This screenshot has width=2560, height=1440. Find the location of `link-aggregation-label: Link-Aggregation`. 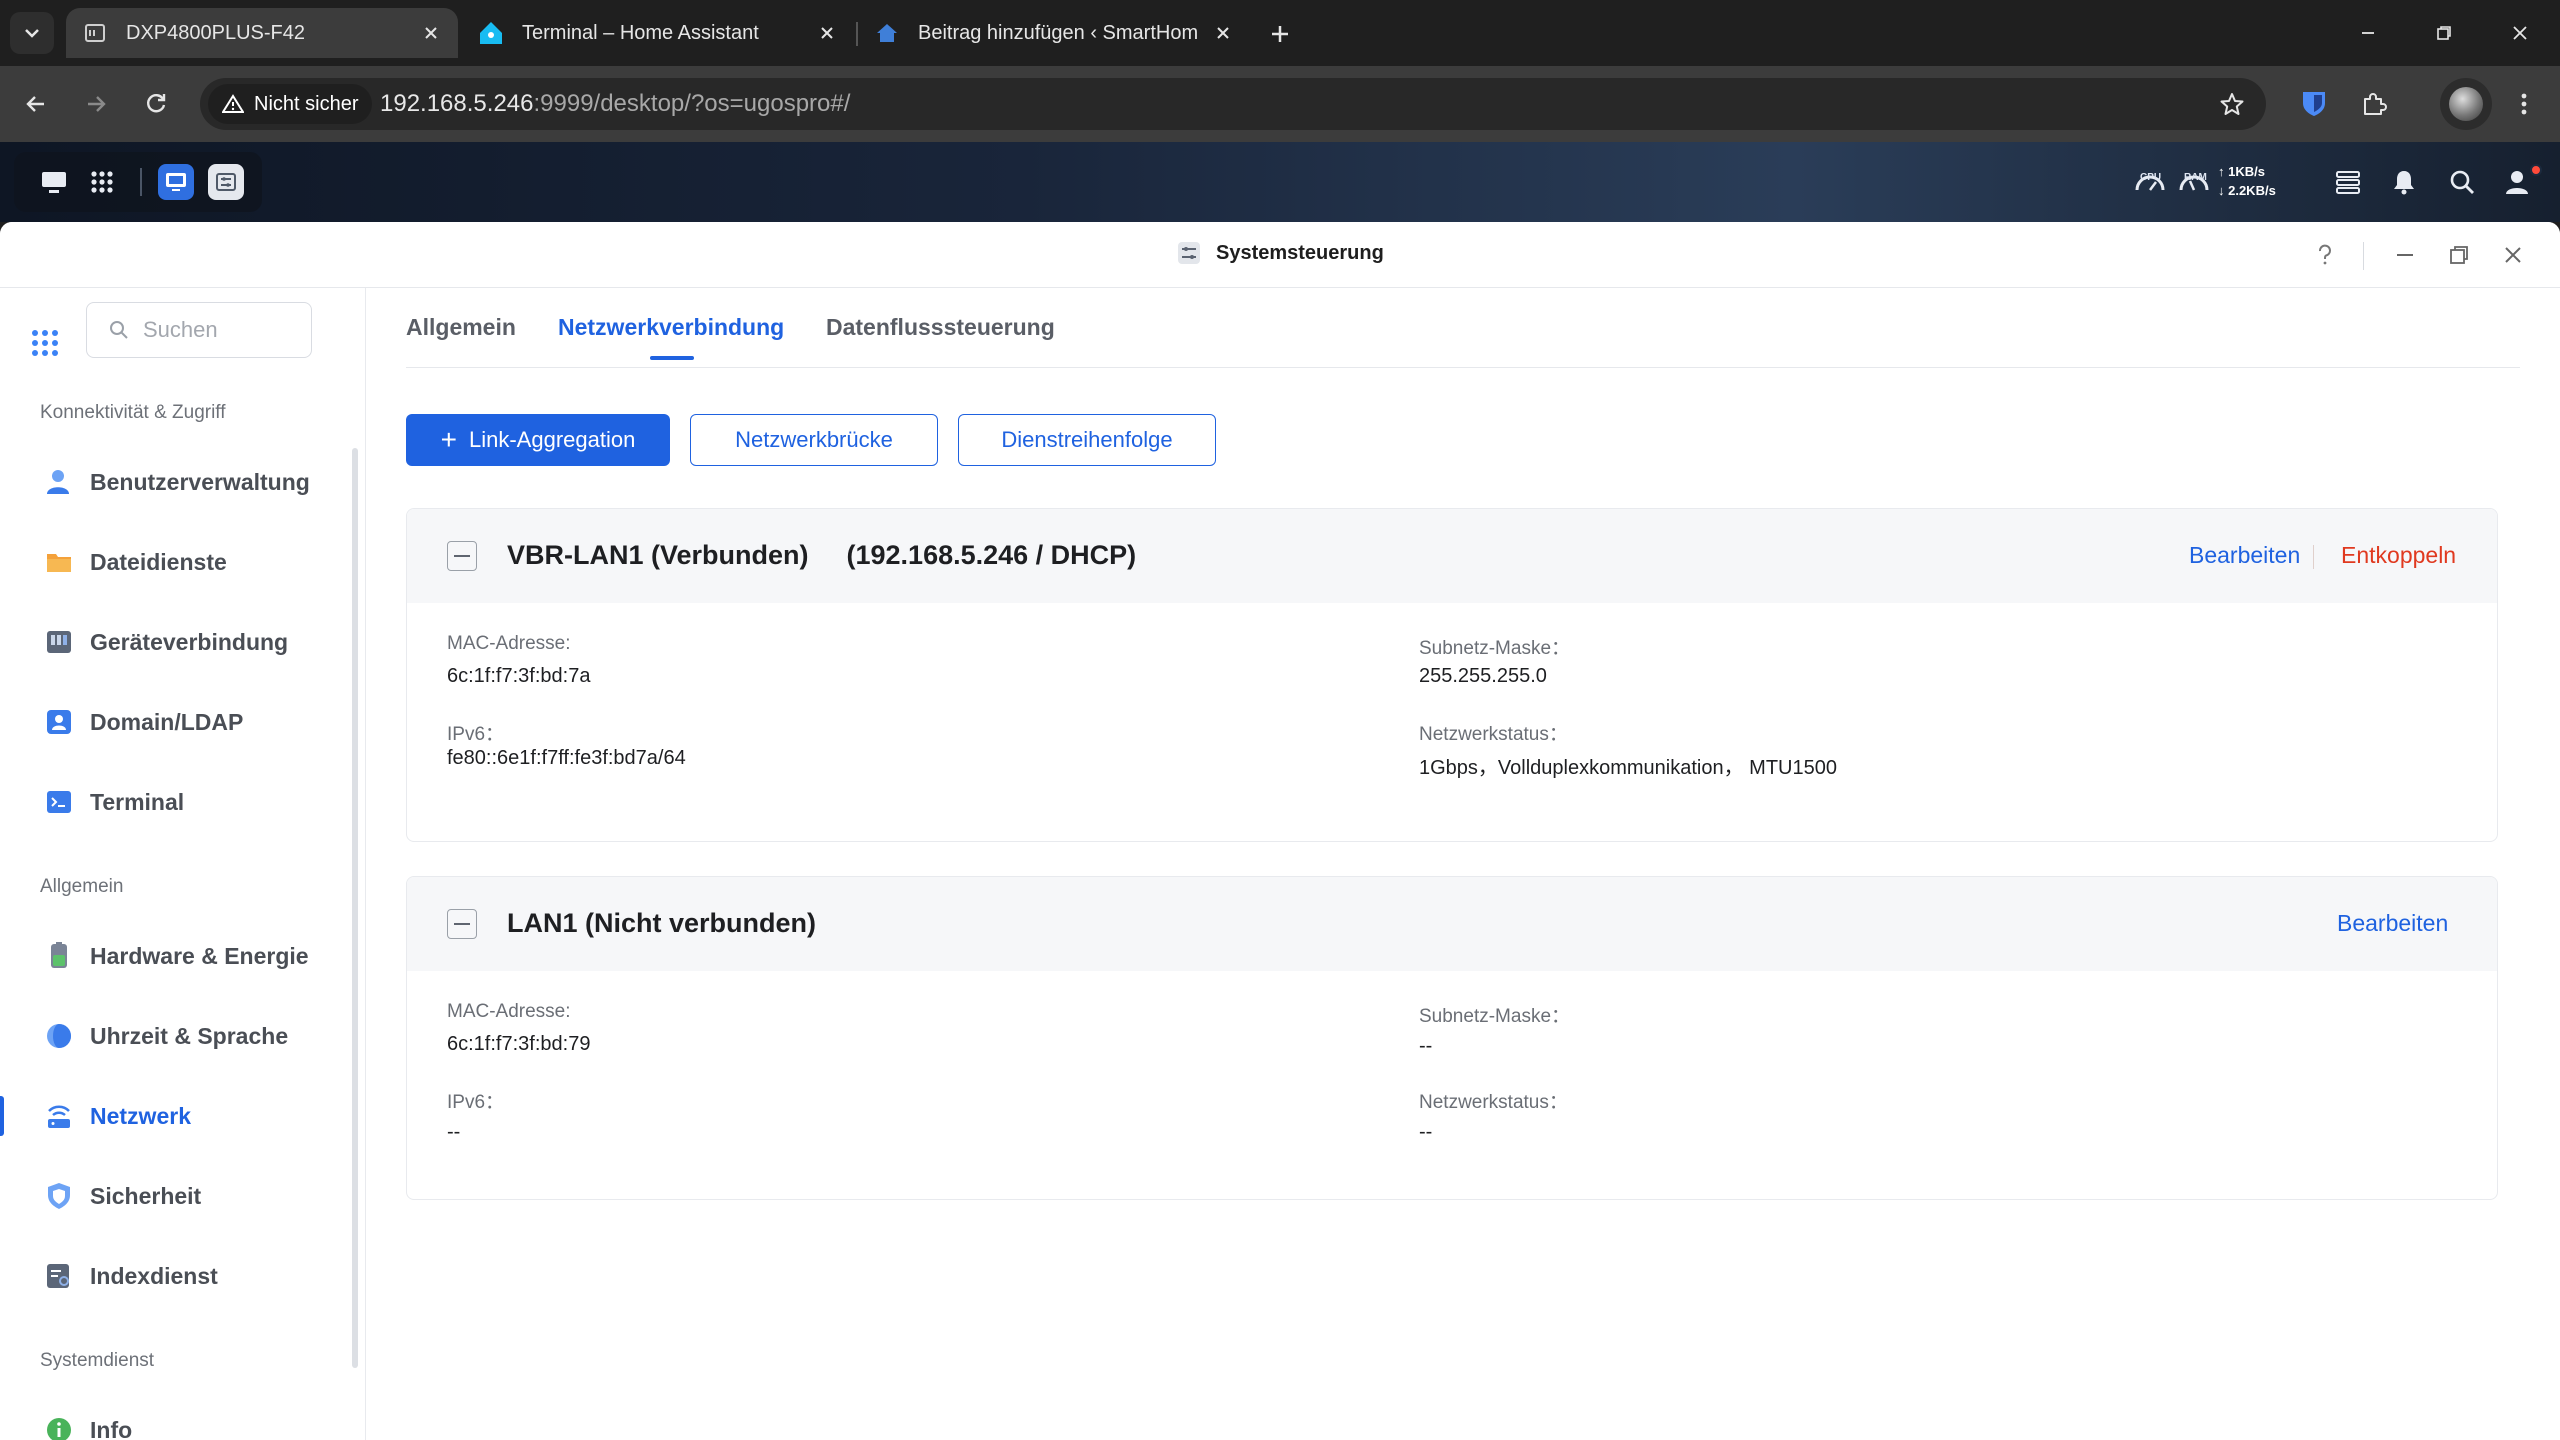

link-aggregation-label: Link-Aggregation is located at coordinates (552, 439).